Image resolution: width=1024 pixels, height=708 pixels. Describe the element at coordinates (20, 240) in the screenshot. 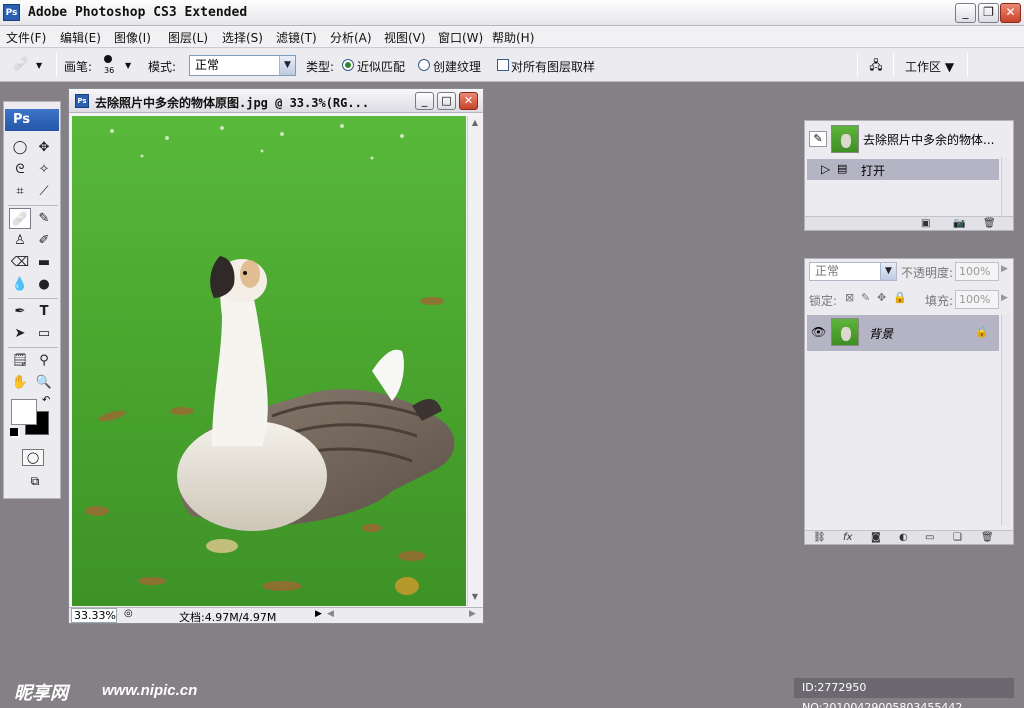

I see `clone-stamp-tool-icon: ♙` at that location.